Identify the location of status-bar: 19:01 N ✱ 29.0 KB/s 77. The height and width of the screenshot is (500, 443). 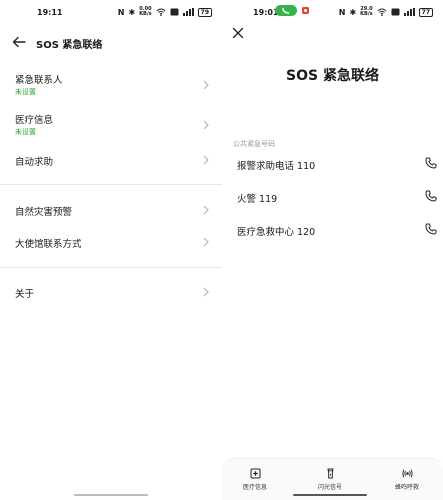
(332, 12).